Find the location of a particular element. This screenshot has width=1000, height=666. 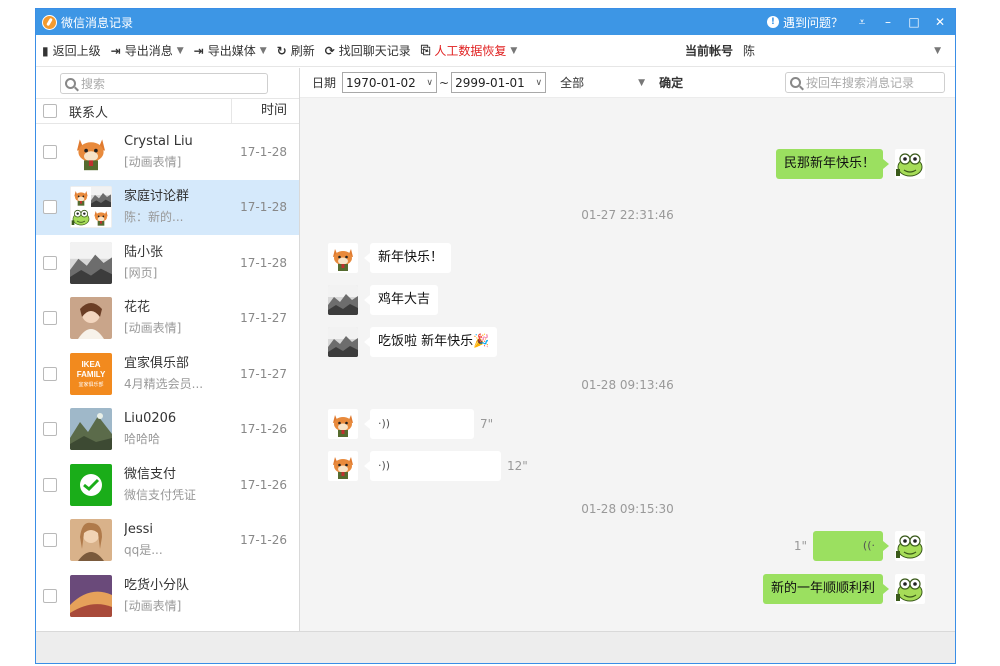

message-row: 鸡年大吉 is located at coordinates (383, 300).